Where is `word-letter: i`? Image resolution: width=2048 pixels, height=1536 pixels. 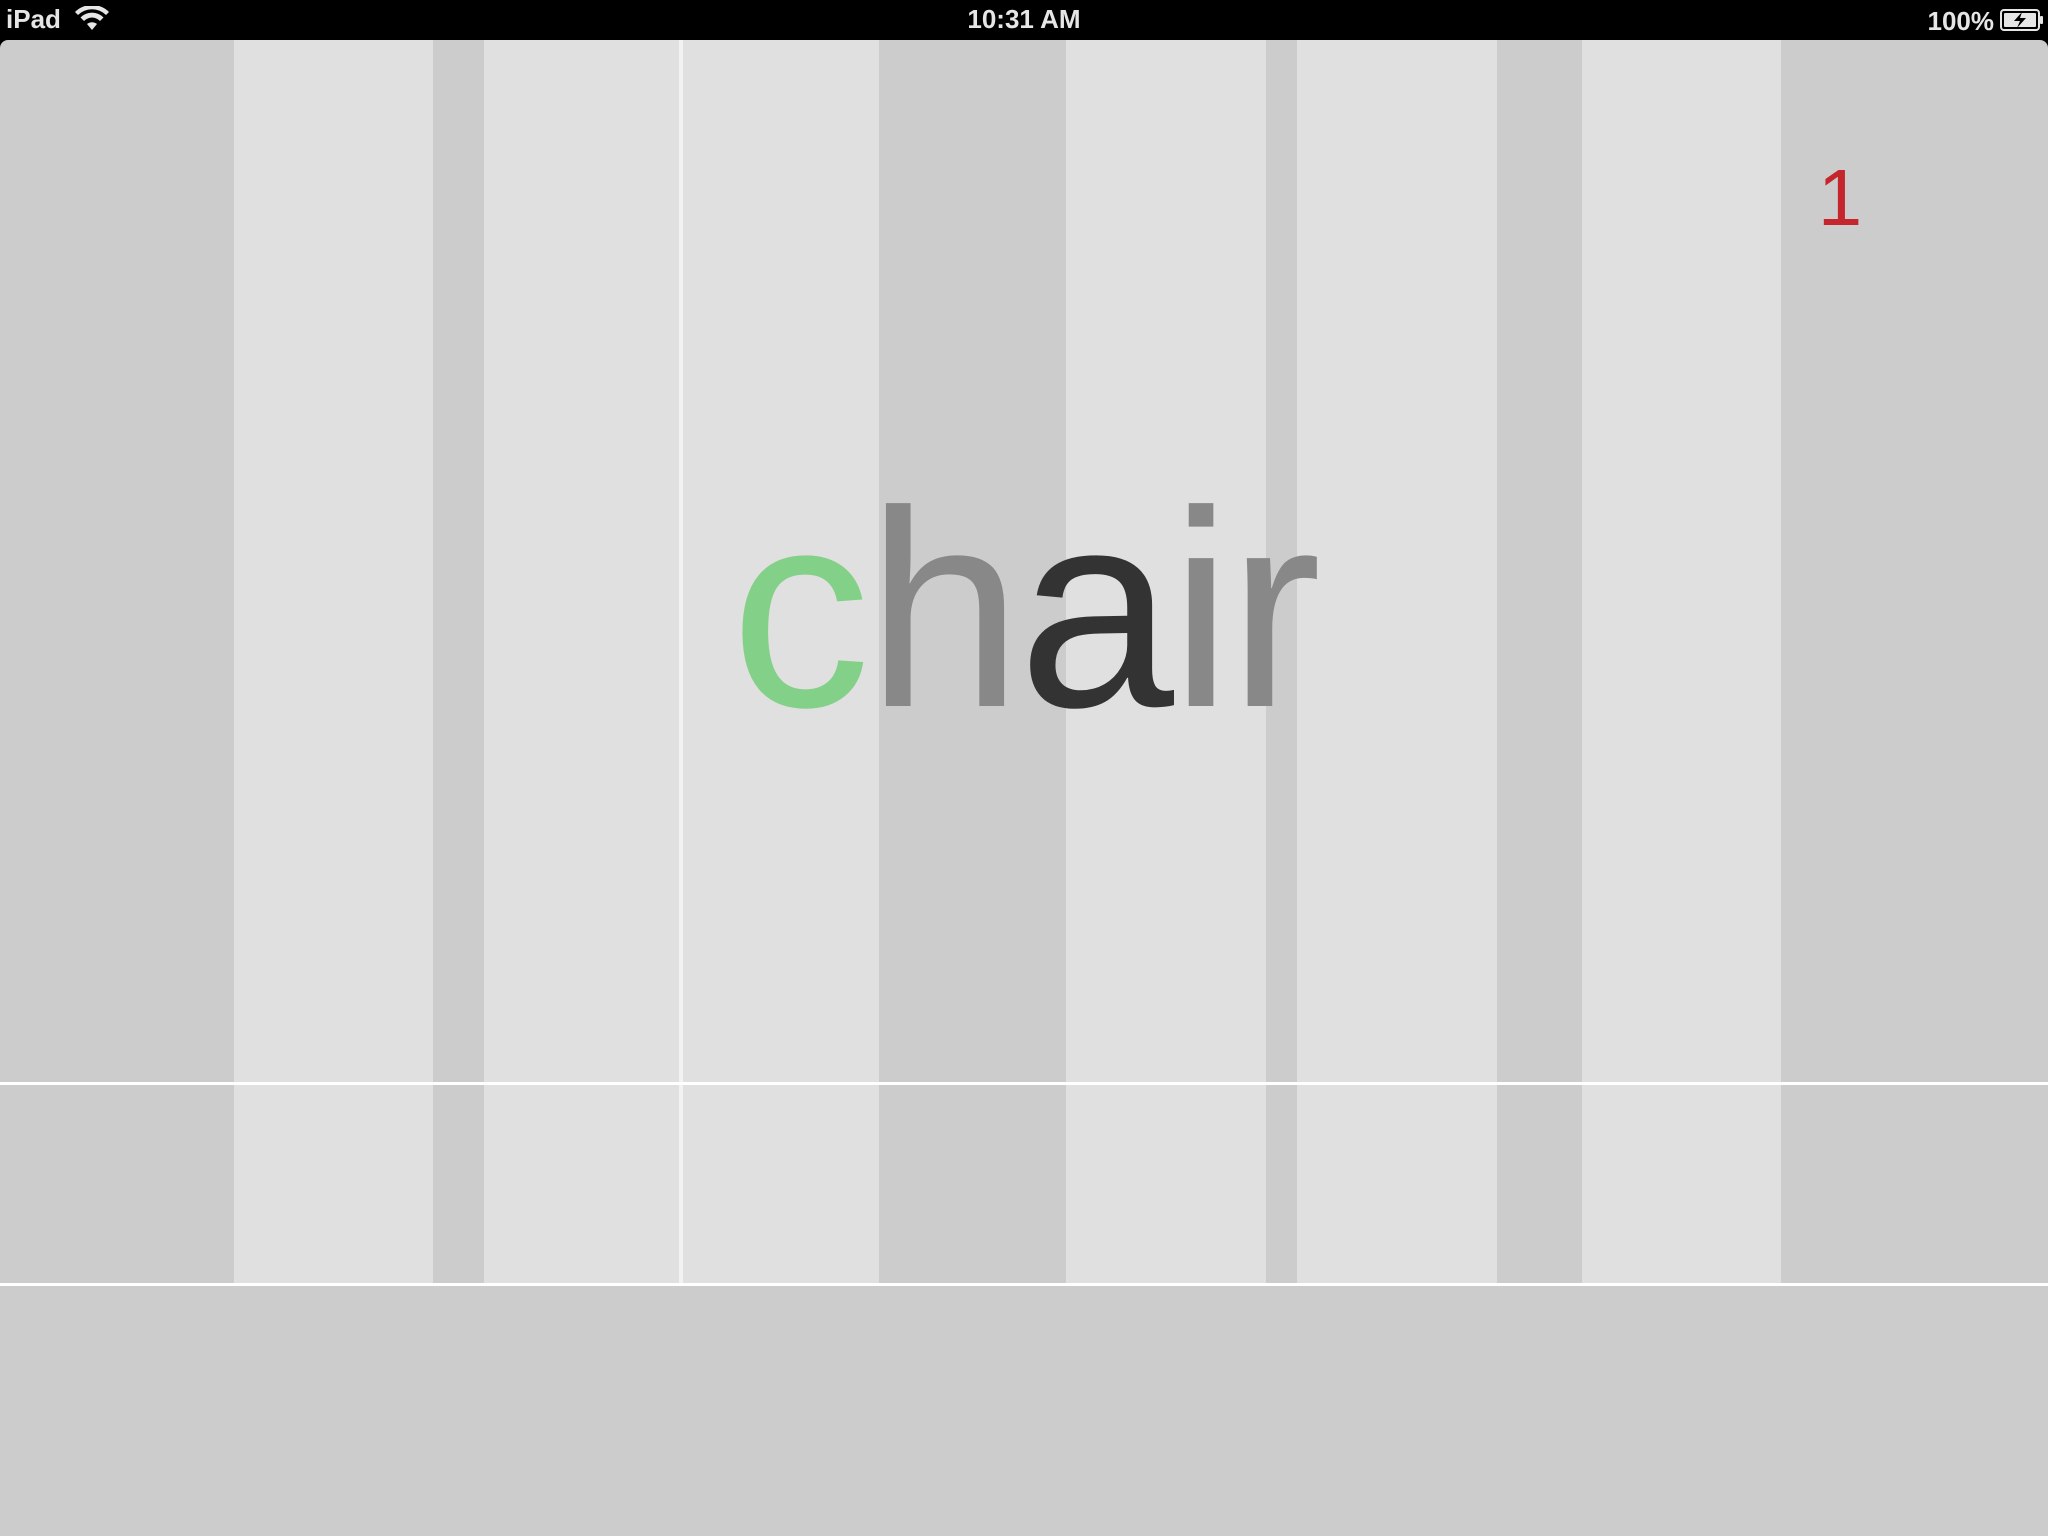
word-letter: i is located at coordinates (1201, 610).